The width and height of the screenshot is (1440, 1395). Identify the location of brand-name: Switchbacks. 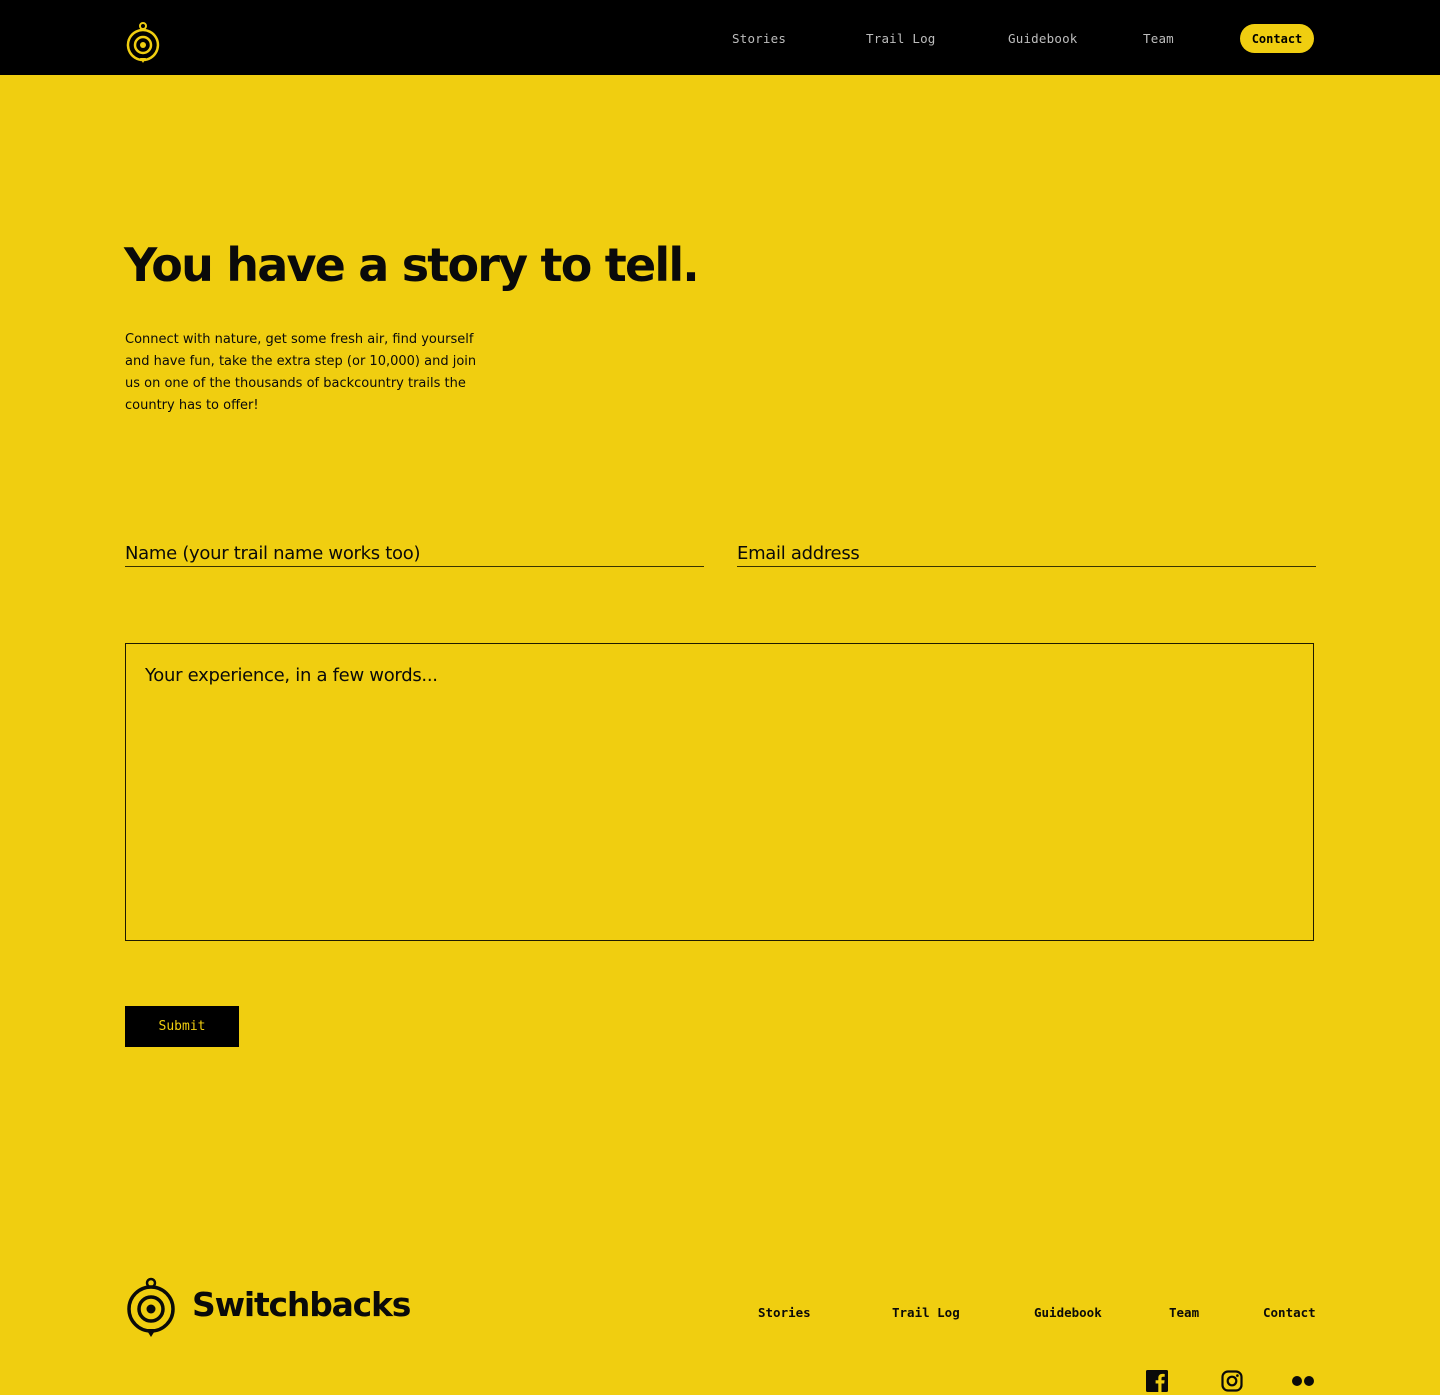
(301, 1304).